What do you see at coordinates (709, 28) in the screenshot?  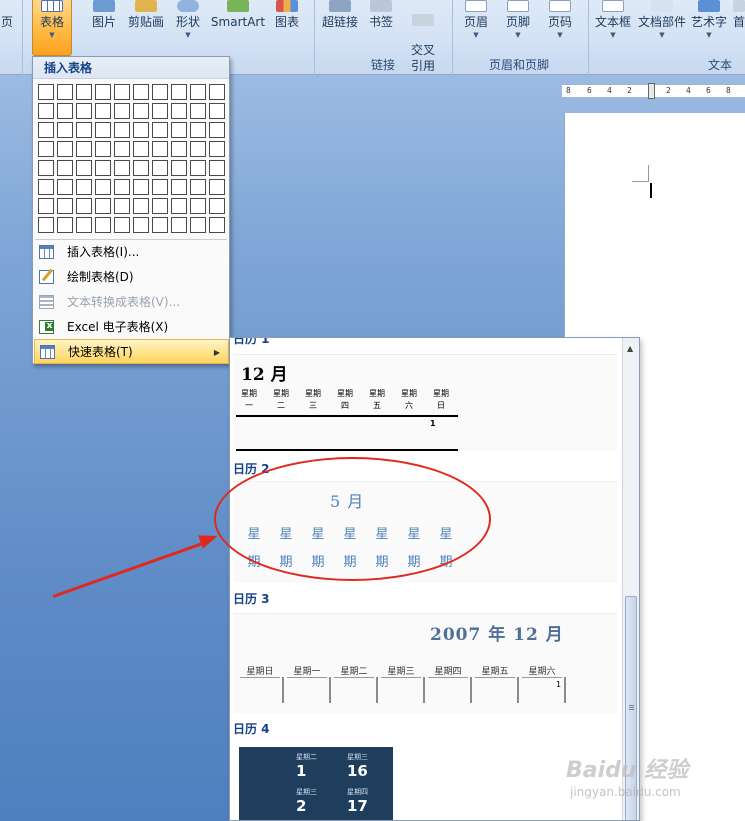 I see `ribbon-wordart-button: 艺术字 ▼` at bounding box center [709, 28].